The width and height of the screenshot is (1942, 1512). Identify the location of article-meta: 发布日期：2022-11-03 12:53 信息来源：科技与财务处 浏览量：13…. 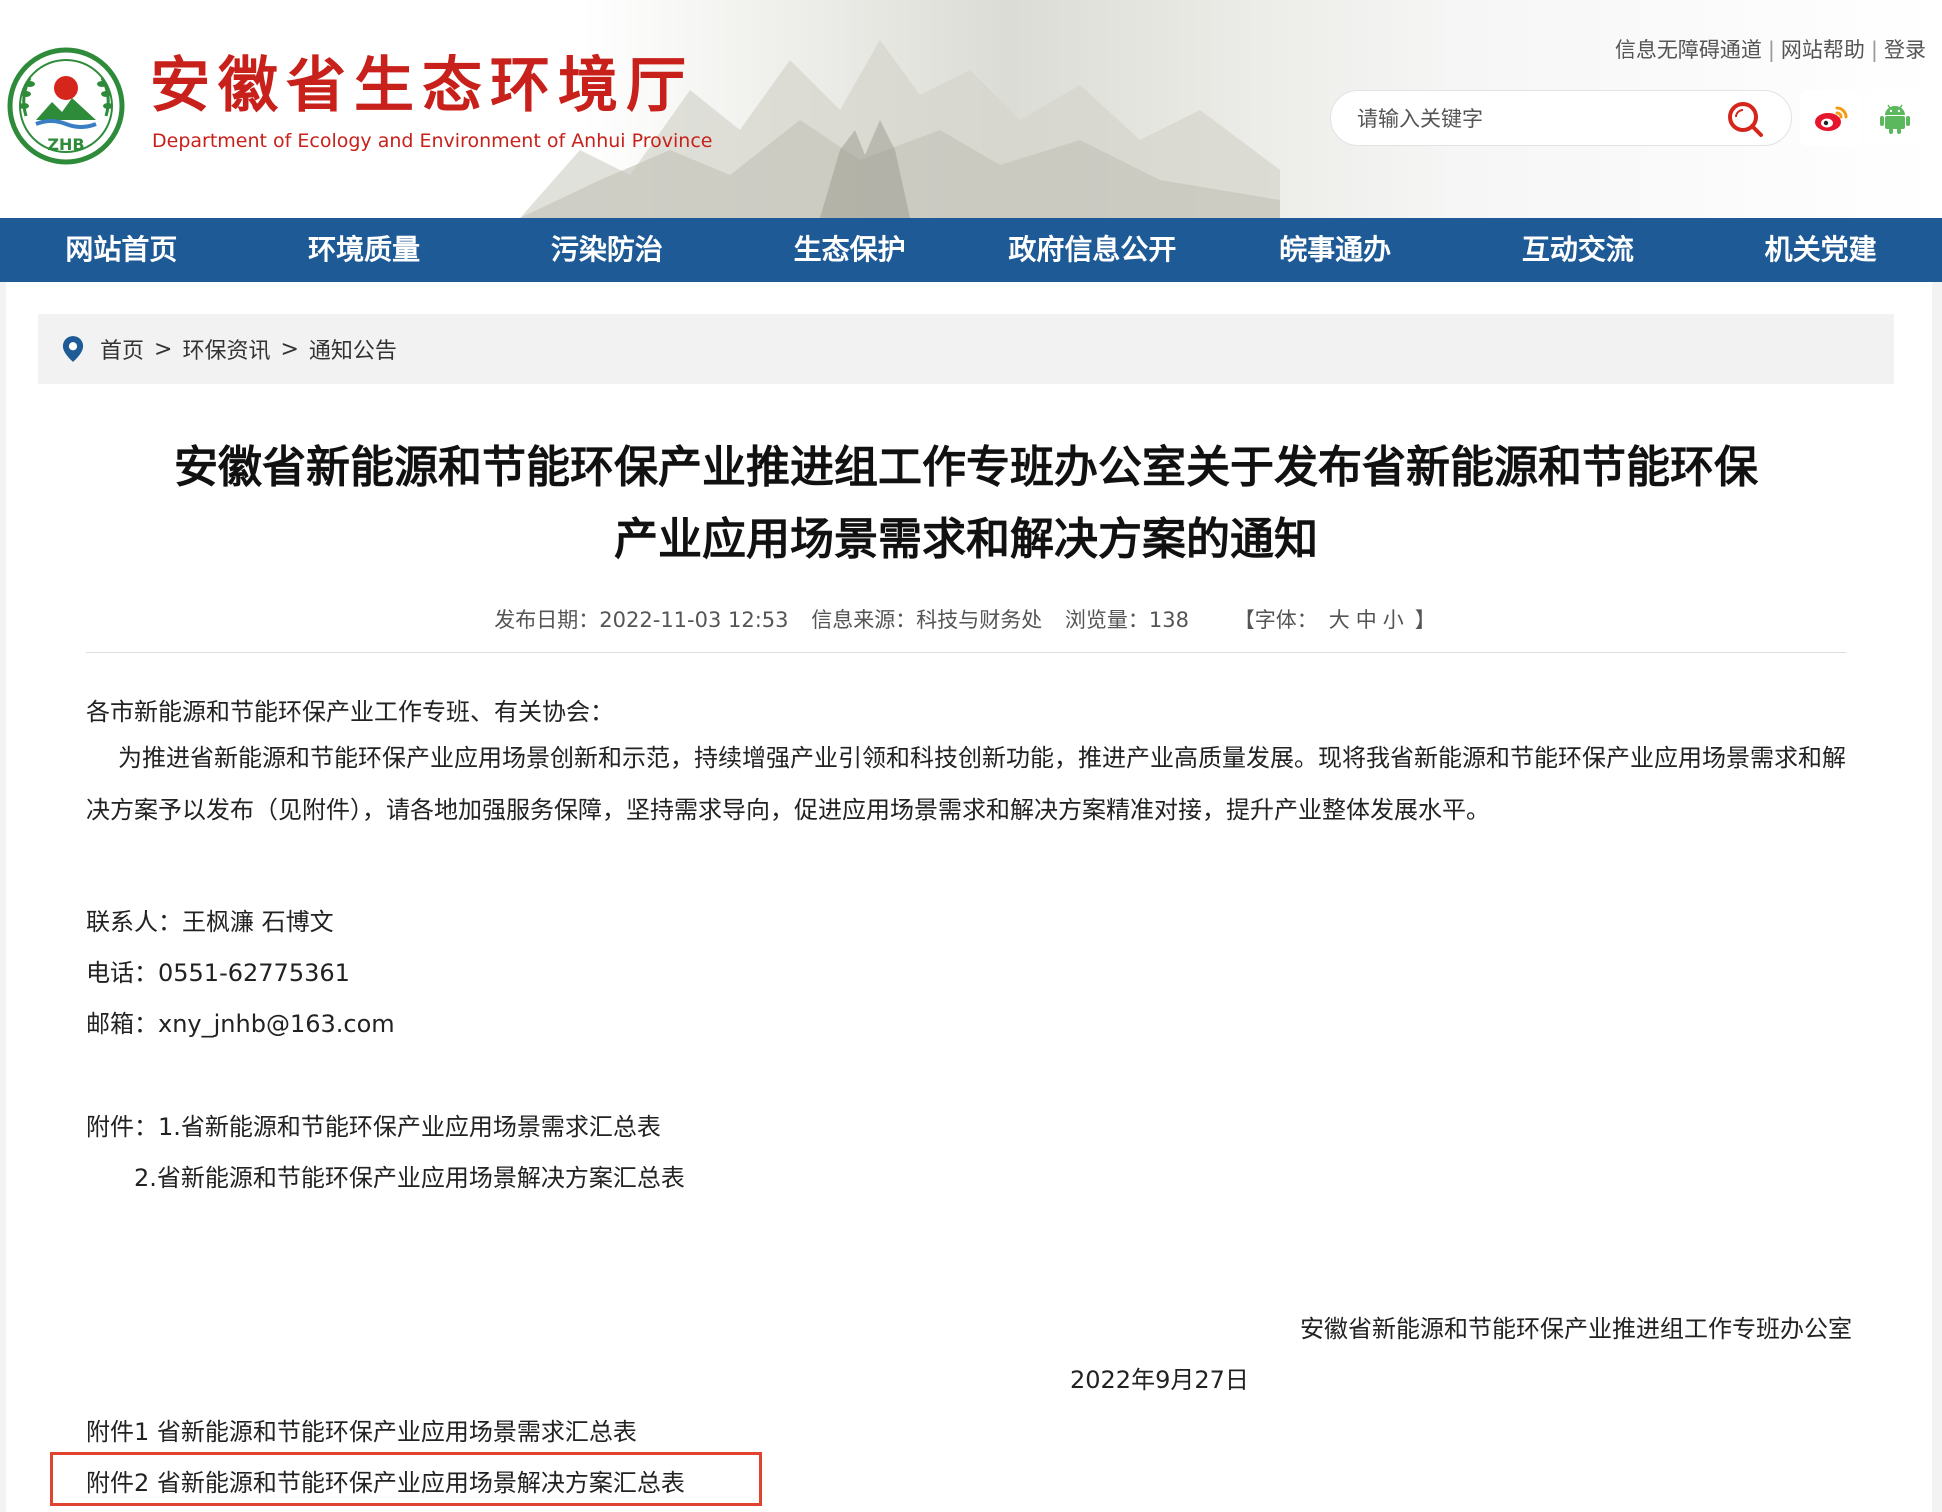
(969, 619).